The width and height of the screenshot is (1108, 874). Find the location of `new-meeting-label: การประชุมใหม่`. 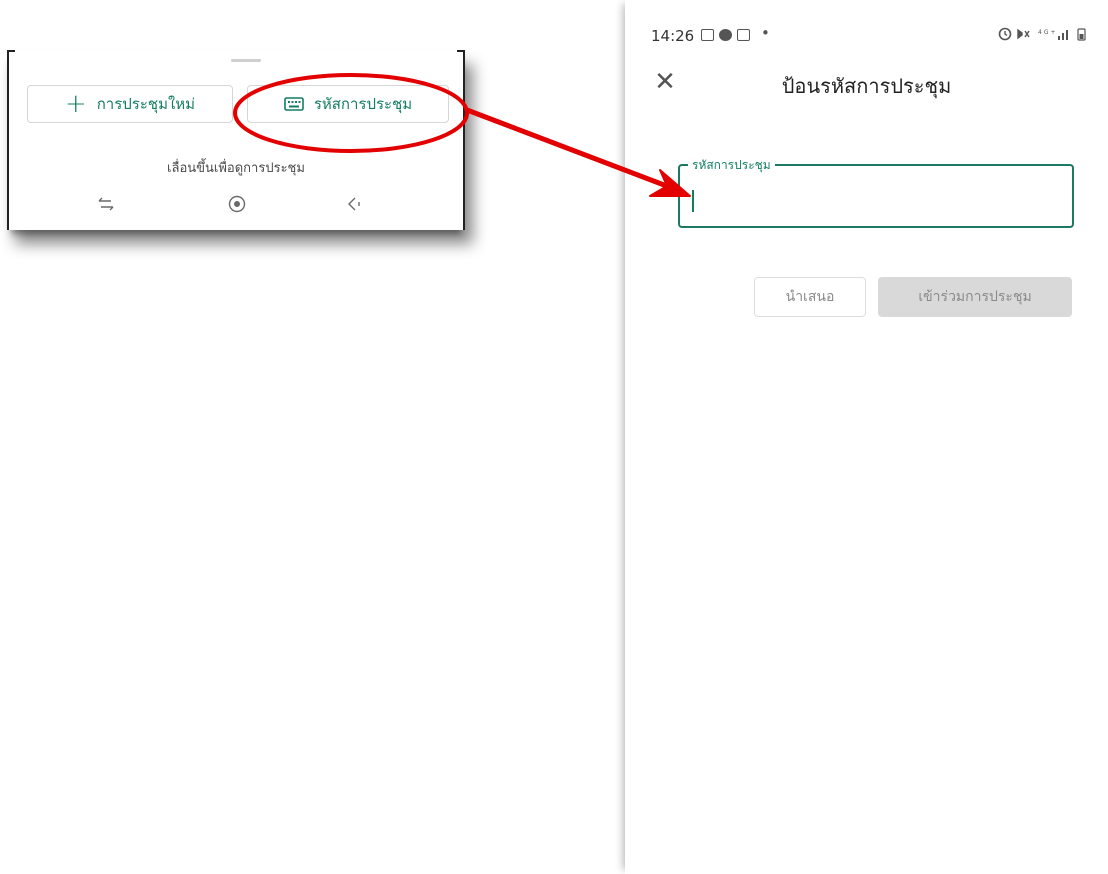

new-meeting-label: การประชุมใหม่ is located at coordinates (146, 104).